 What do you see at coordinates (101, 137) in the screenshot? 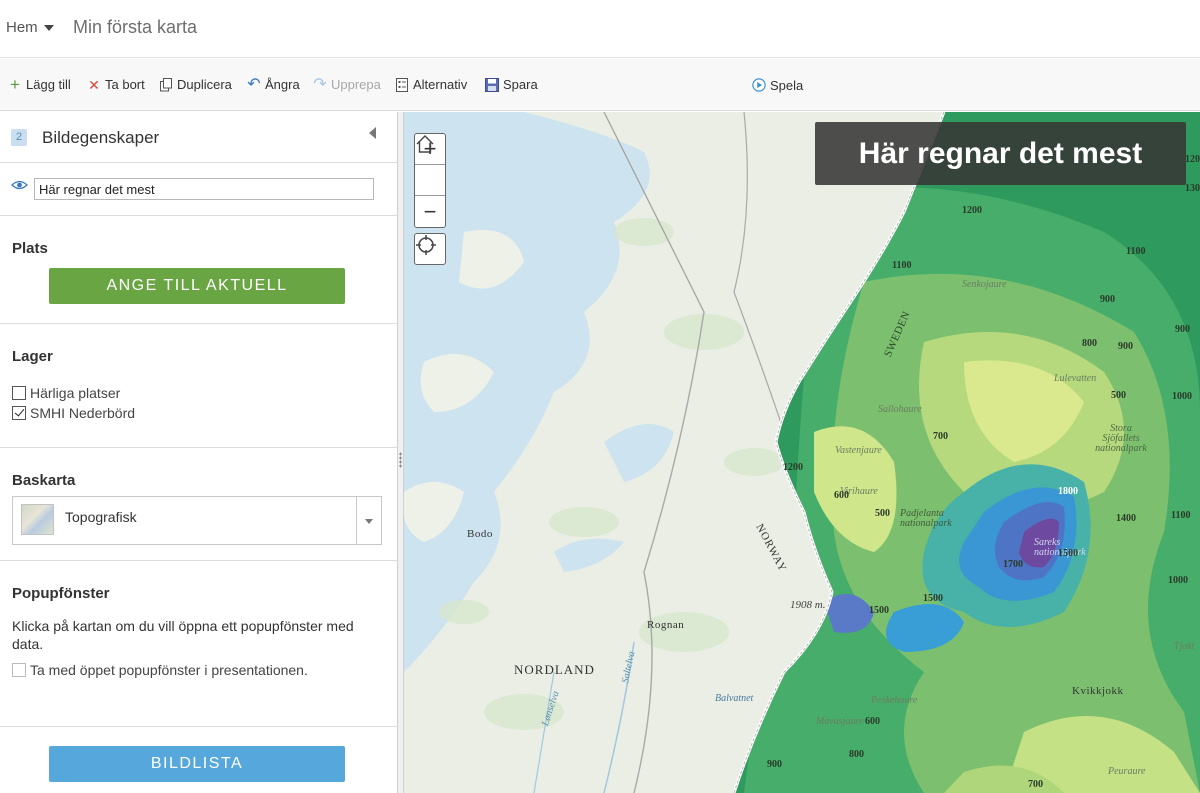
I see `panel-title: Bildegenskaper` at bounding box center [101, 137].